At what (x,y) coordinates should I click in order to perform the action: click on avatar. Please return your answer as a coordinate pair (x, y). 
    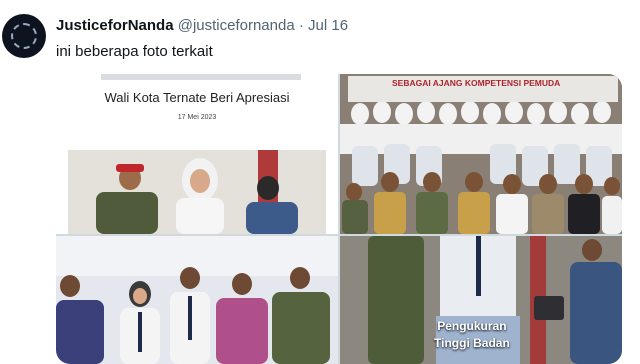
    Looking at the image, I should click on (24, 36).